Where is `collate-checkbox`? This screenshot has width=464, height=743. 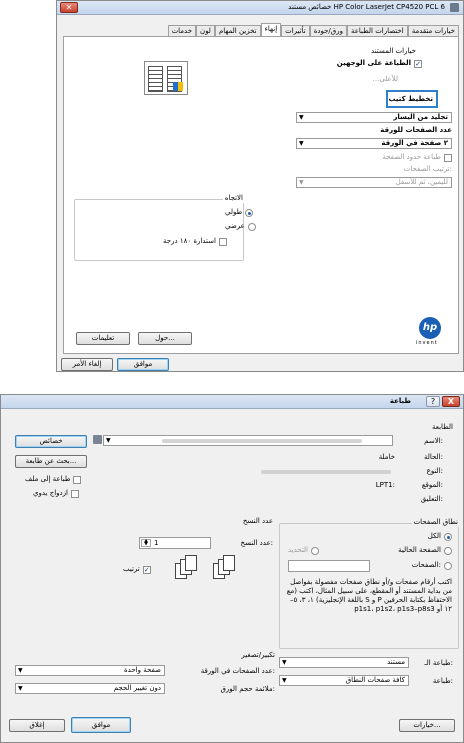
collate-checkbox is located at coordinates (146, 569).